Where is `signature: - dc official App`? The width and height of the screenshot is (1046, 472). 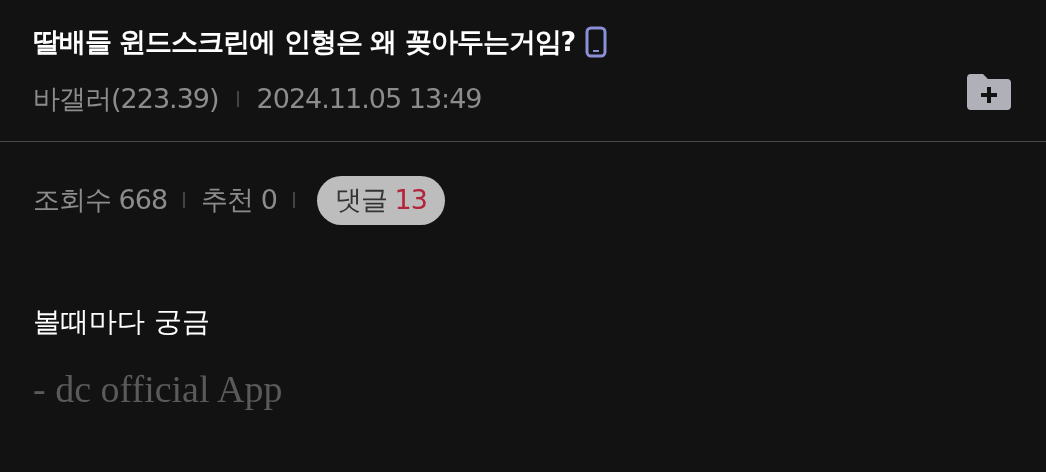
signature: - dc official App is located at coordinates (158, 389).